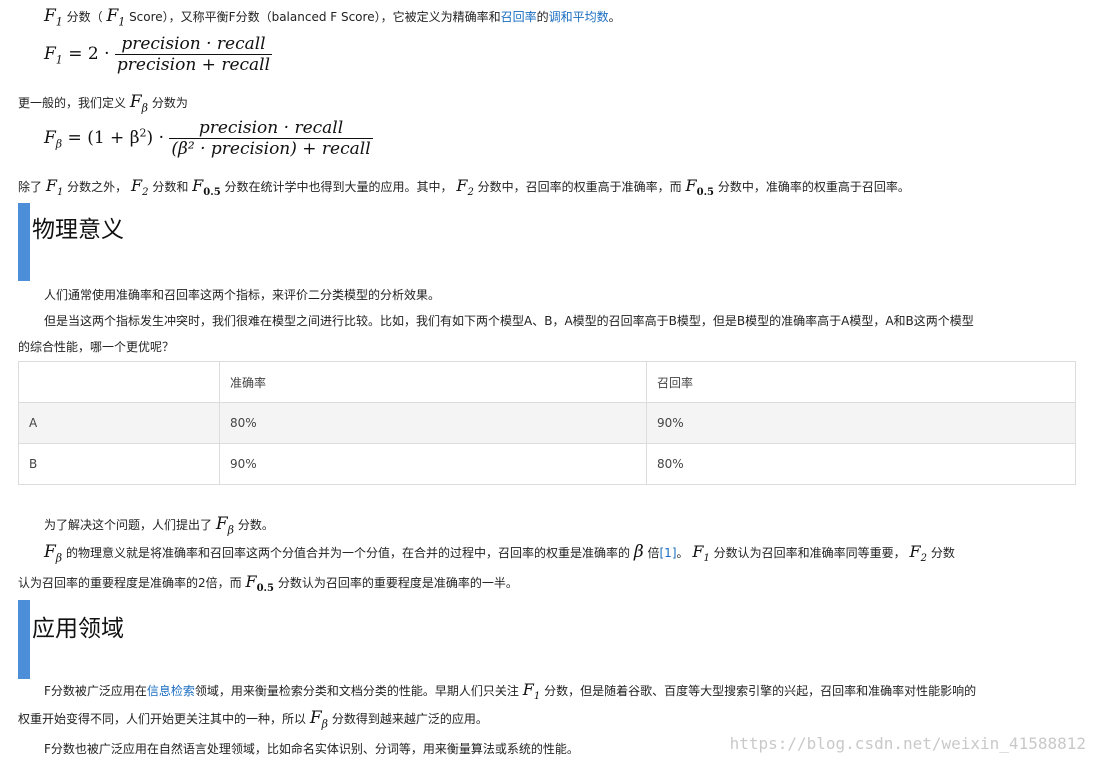 The height and width of the screenshot is (762, 1098). Describe the element at coordinates (78, 230) in the screenshot. I see `section-title-meaning: 物理意义` at that location.